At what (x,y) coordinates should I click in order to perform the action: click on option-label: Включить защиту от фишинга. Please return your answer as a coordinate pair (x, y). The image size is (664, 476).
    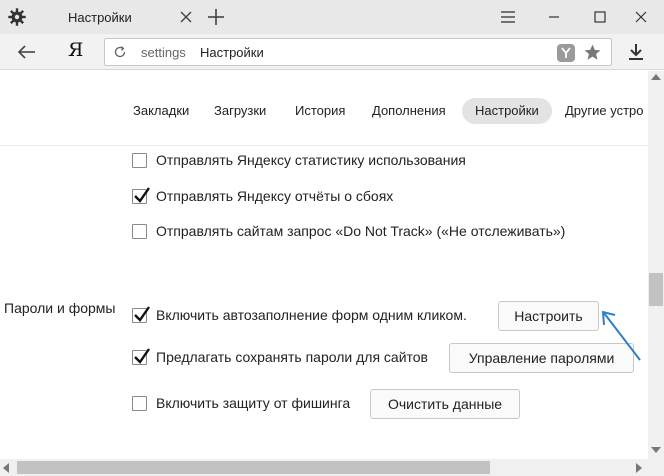
    Looking at the image, I should click on (253, 403).